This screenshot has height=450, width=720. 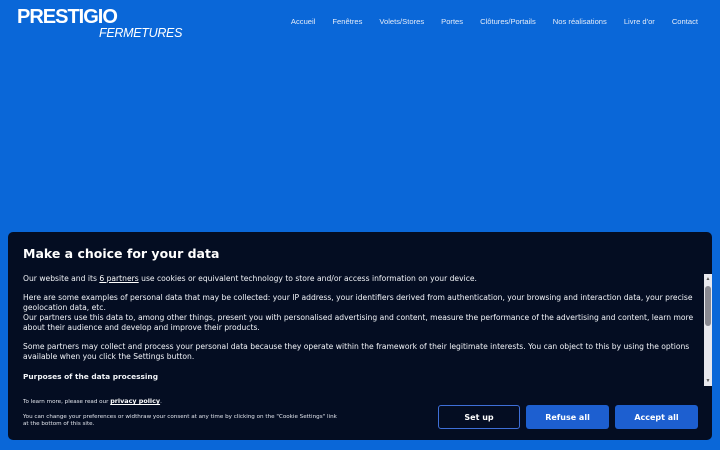 What do you see at coordinates (90, 376) in the screenshot?
I see `purposes-heading: Purposes of the data processing` at bounding box center [90, 376].